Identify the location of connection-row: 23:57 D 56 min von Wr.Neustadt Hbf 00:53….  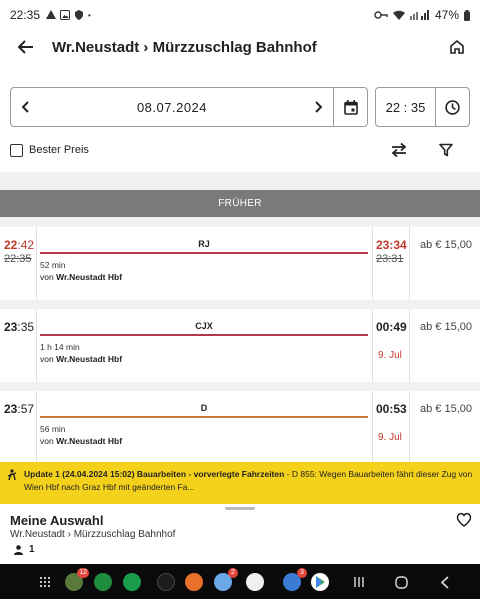
(240, 427).